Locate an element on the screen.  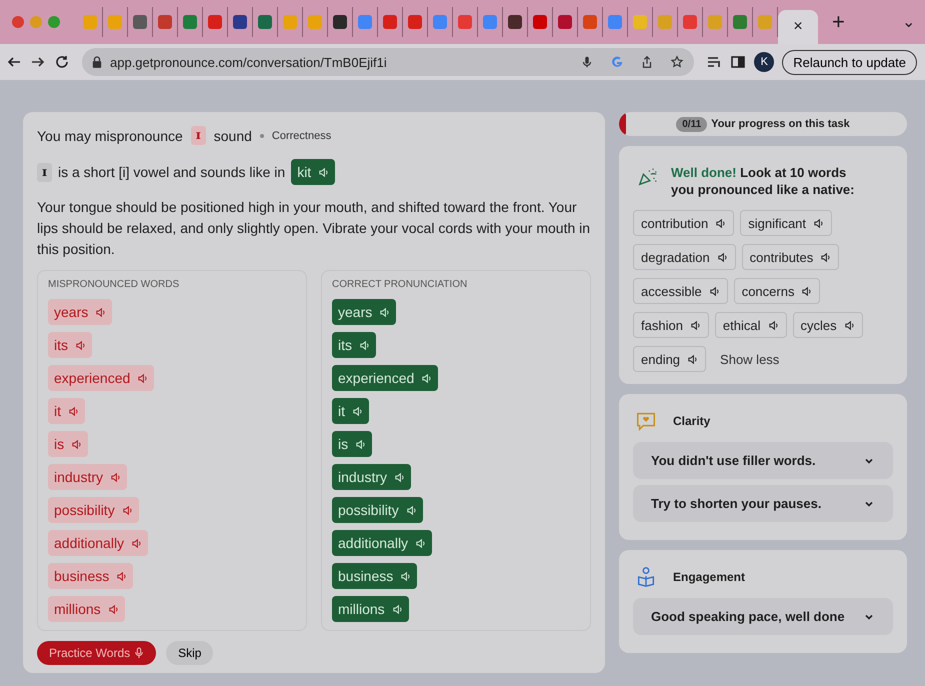
word-chip: significant is located at coordinates (786, 223).